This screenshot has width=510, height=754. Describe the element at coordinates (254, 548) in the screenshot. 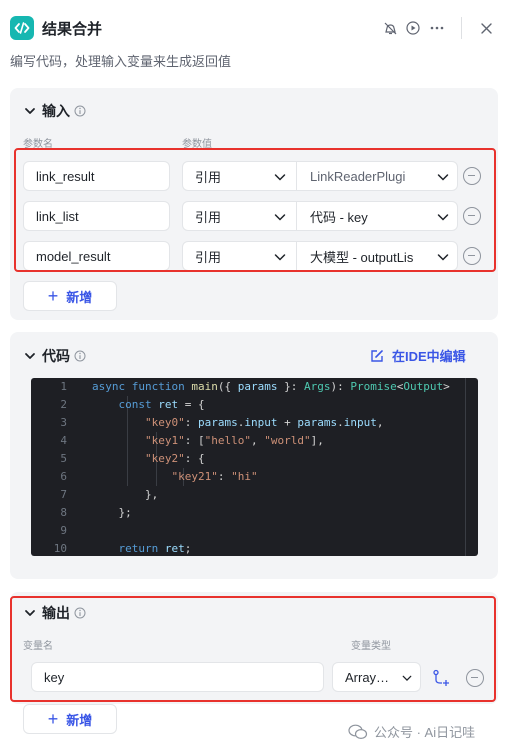

I see `code-line: 10 return ret;` at that location.